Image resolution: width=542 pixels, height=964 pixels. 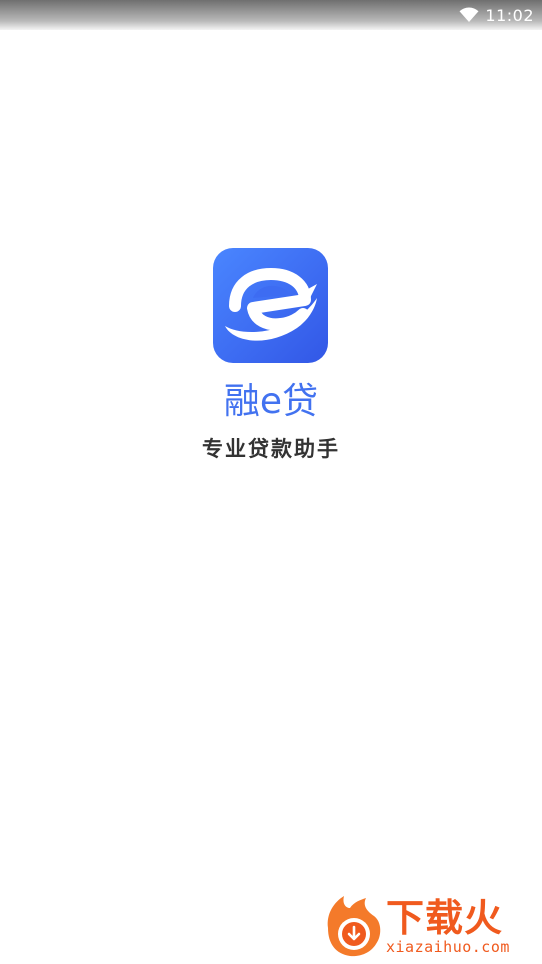 What do you see at coordinates (448, 947) in the screenshot?
I see `watermark-url: xiazaihuo.com` at bounding box center [448, 947].